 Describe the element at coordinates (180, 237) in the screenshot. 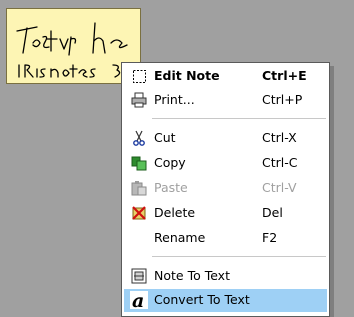

I see `menu-item-label: Rename` at that location.